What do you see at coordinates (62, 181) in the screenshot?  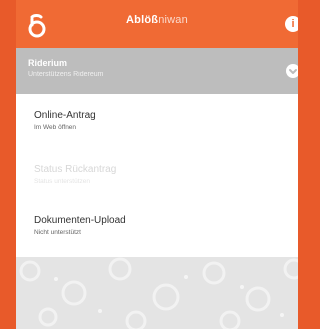 I see `list-item-subtitle: Status unterstützen` at bounding box center [62, 181].